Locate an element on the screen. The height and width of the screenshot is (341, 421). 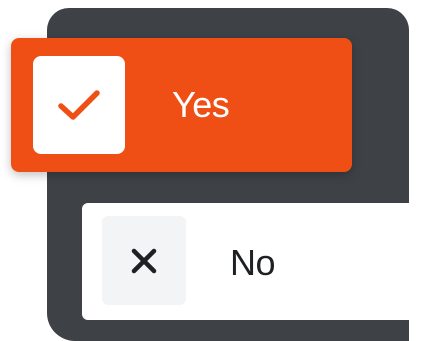
no-checkbox is located at coordinates (144, 260).